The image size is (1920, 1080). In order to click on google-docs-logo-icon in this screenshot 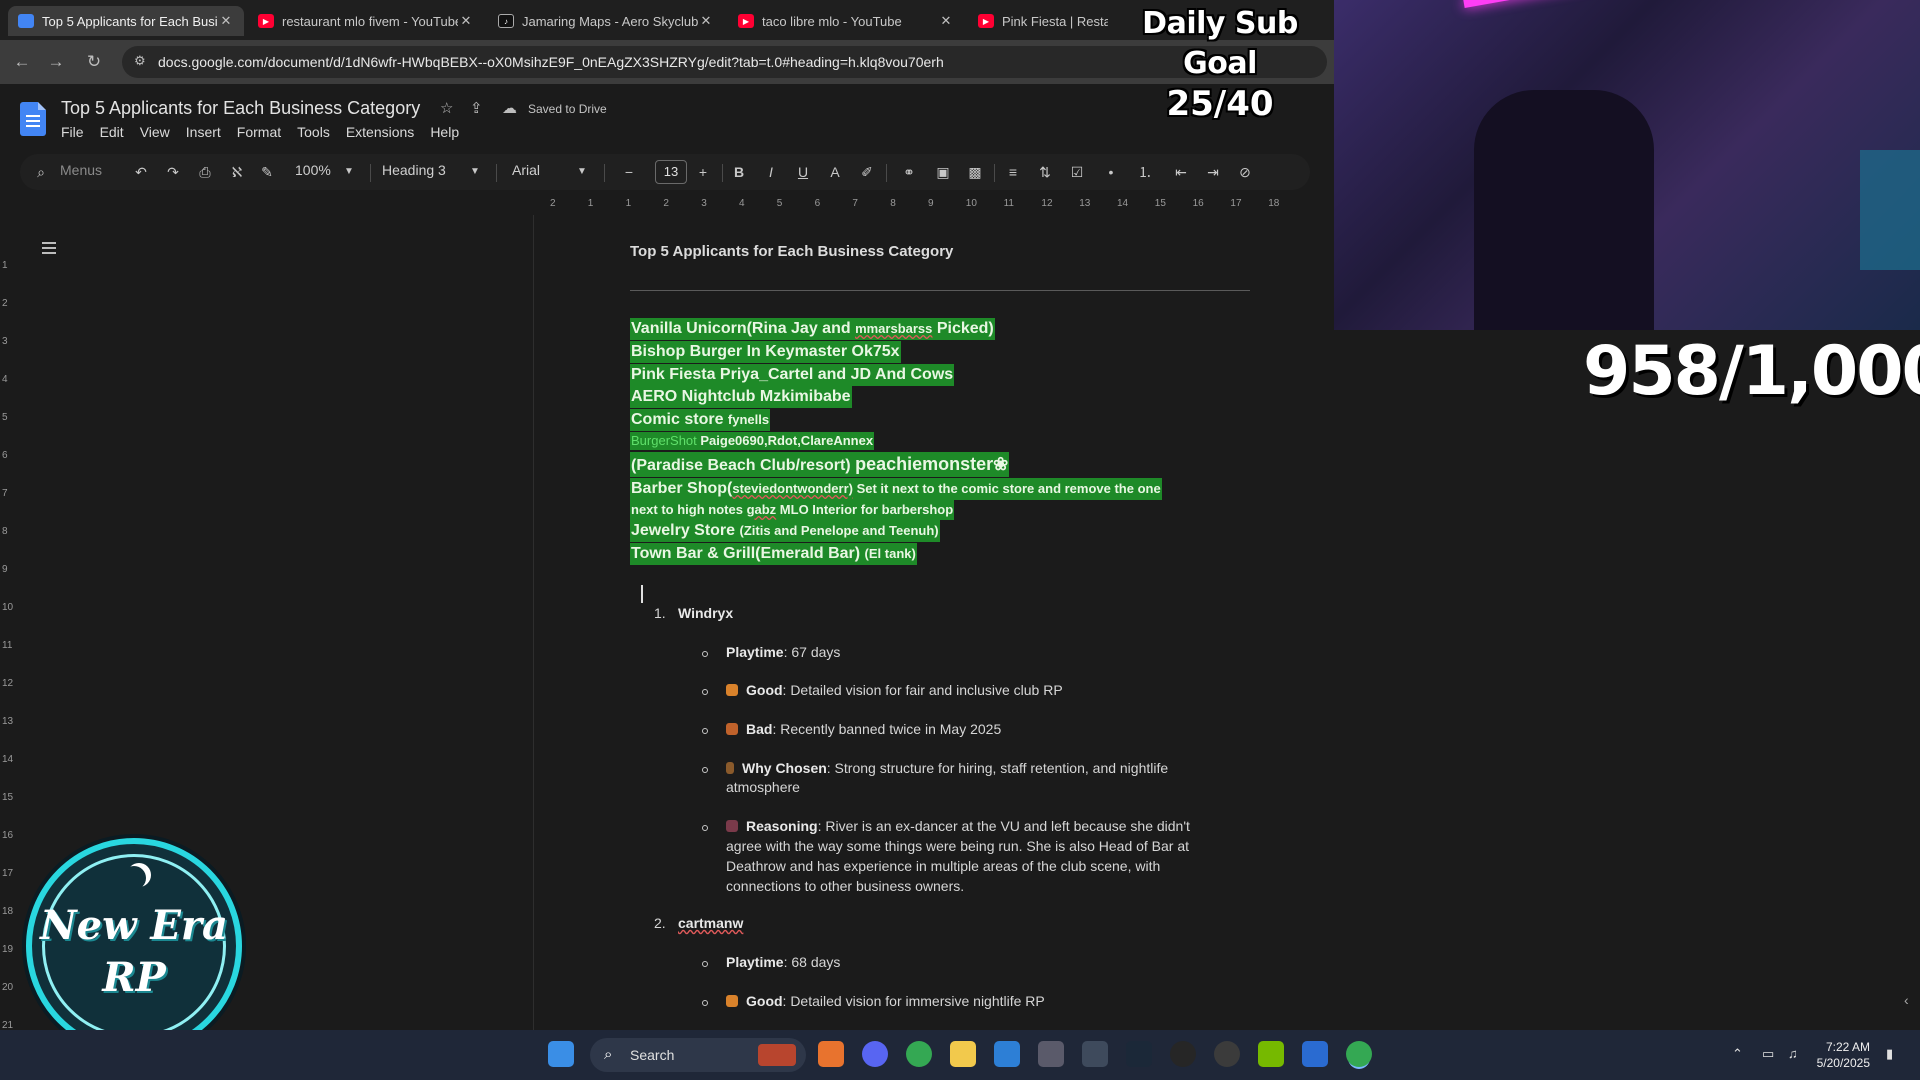, I will do `click(33, 119)`.